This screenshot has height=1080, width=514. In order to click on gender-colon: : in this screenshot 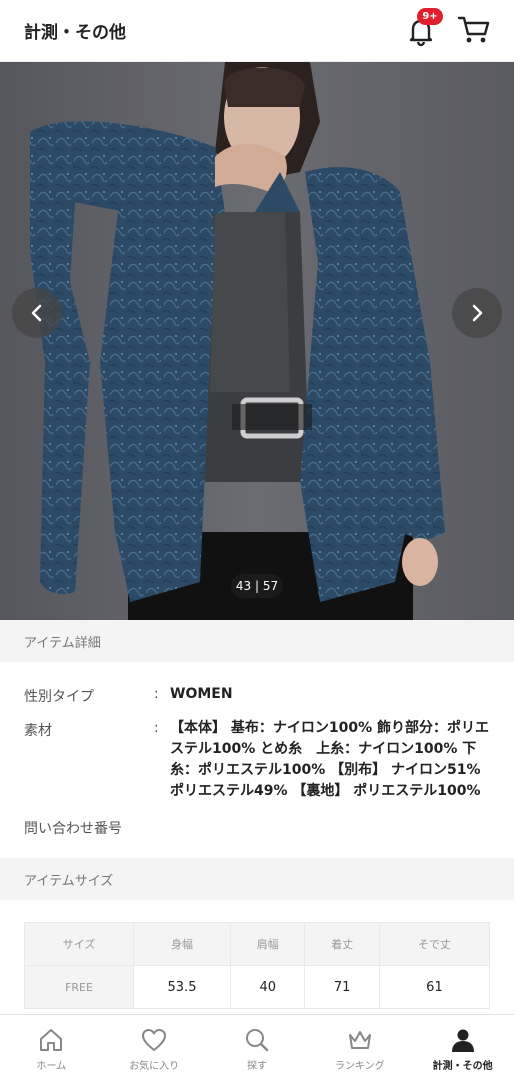, I will do `click(156, 694)`.